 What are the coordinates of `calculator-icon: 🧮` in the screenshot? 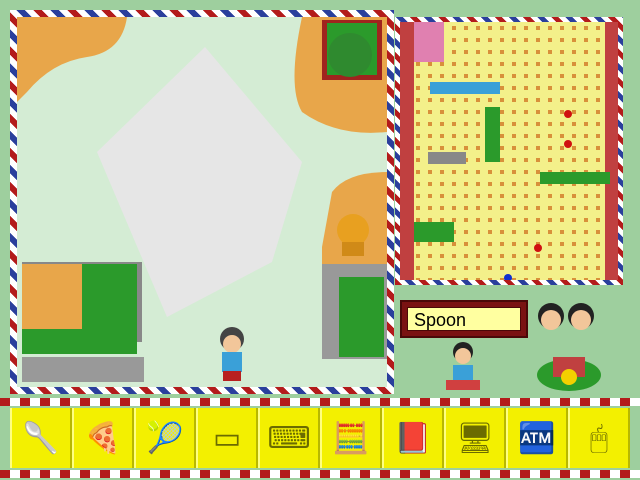 It's located at (351, 438).